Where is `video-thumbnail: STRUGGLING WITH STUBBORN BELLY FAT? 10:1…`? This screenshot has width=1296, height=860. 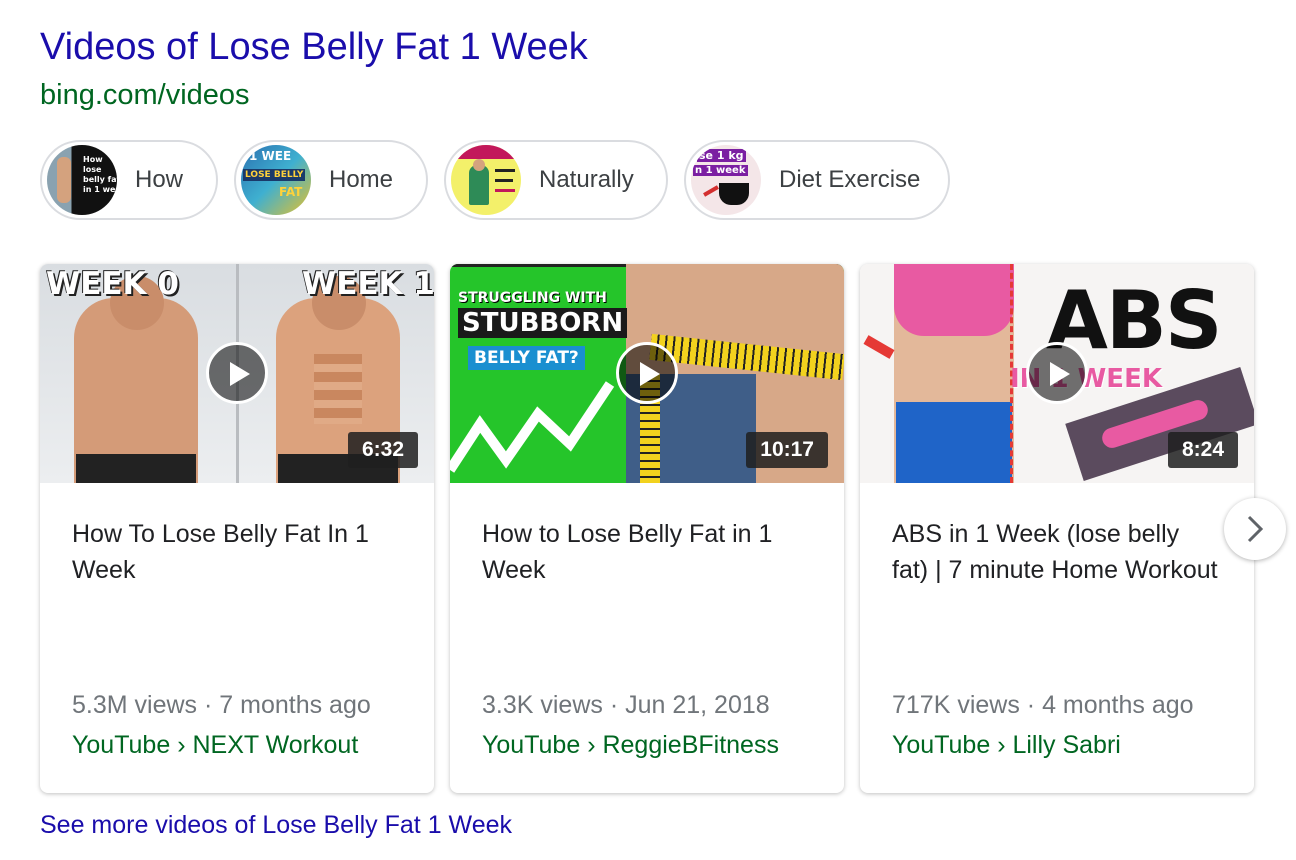
video-thumbnail: STRUGGLING WITH STUBBORN BELLY FAT? 10:1… is located at coordinates (647, 373).